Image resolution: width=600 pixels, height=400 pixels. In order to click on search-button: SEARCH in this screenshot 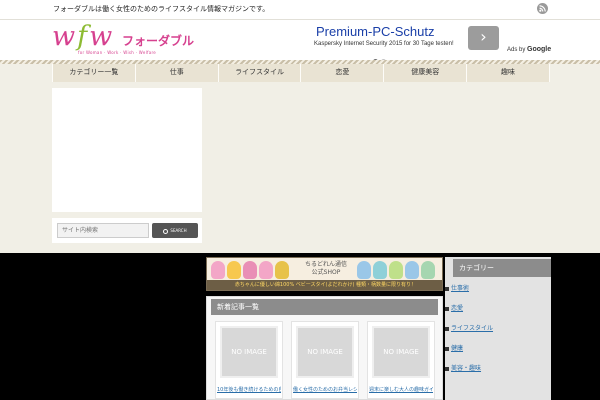, I will do `click(175, 230)`.